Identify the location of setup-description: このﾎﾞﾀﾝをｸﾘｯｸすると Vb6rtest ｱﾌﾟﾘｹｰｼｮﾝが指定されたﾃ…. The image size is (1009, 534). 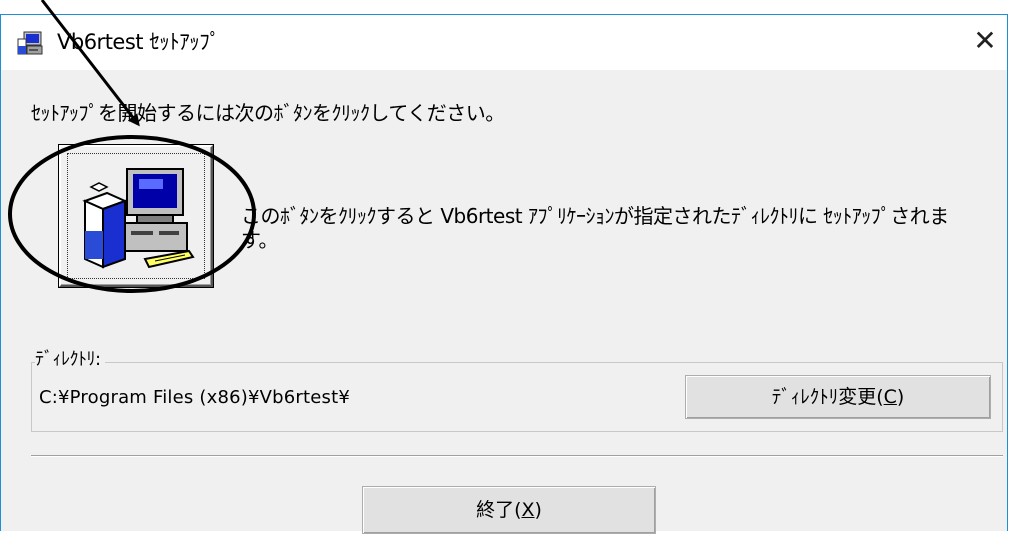
(595, 228).